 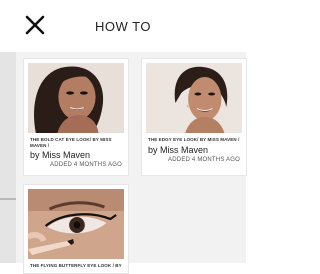 What do you see at coordinates (71, 142) in the screenshot?
I see `video-title: THE BOLD CAT EYE LOOK/ BY MISS MAVEN /` at bounding box center [71, 142].